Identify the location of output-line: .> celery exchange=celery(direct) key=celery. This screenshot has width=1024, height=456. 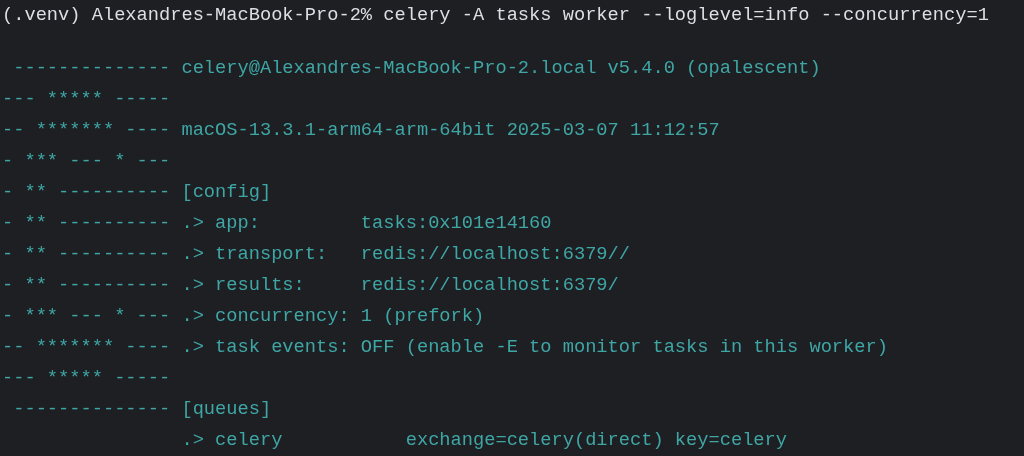
(483, 440).